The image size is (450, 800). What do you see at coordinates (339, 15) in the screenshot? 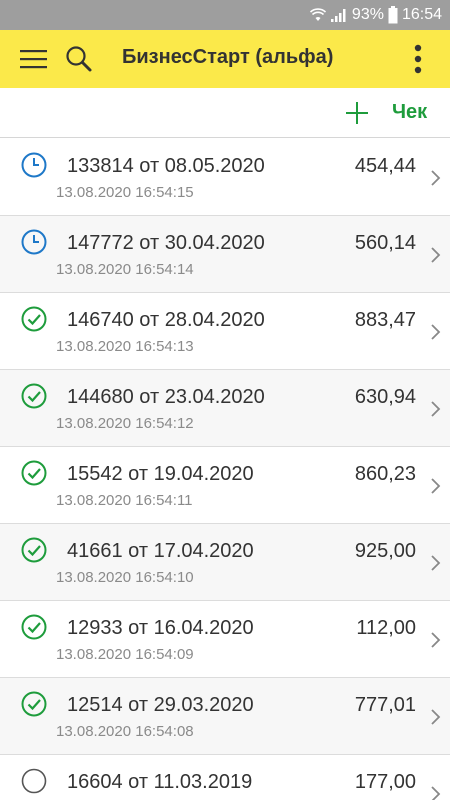
I see `signal-icon` at bounding box center [339, 15].